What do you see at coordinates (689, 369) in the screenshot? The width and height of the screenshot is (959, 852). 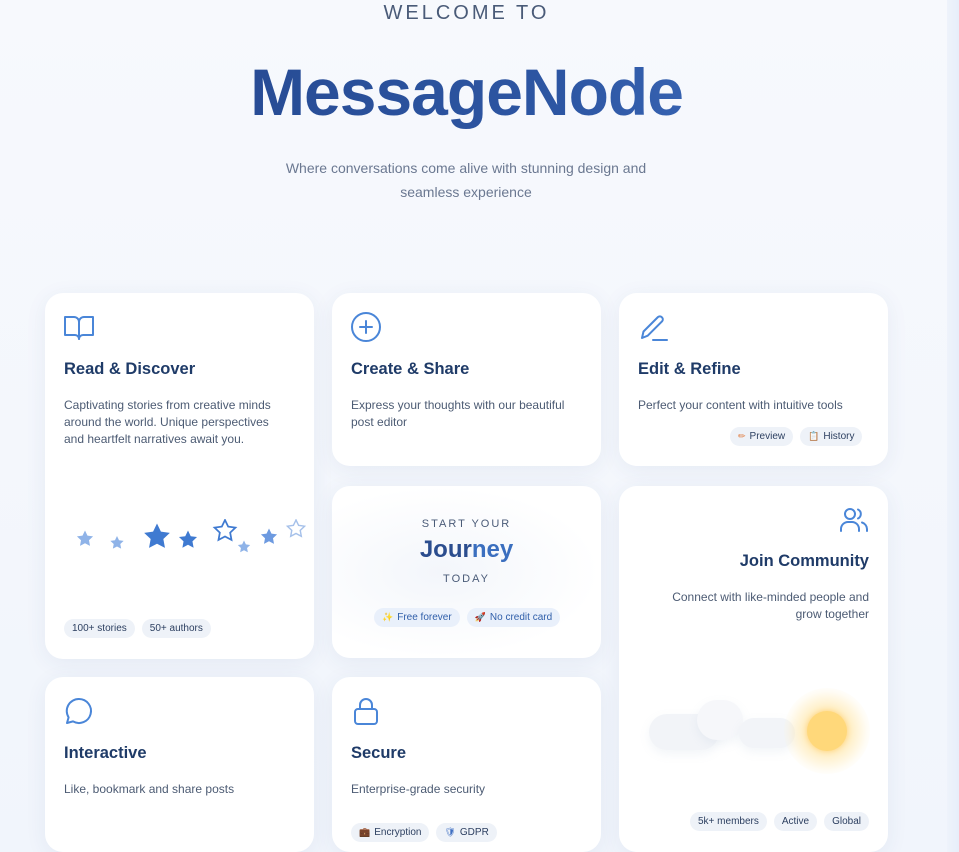 I see `card-title: Edit & Refine` at bounding box center [689, 369].